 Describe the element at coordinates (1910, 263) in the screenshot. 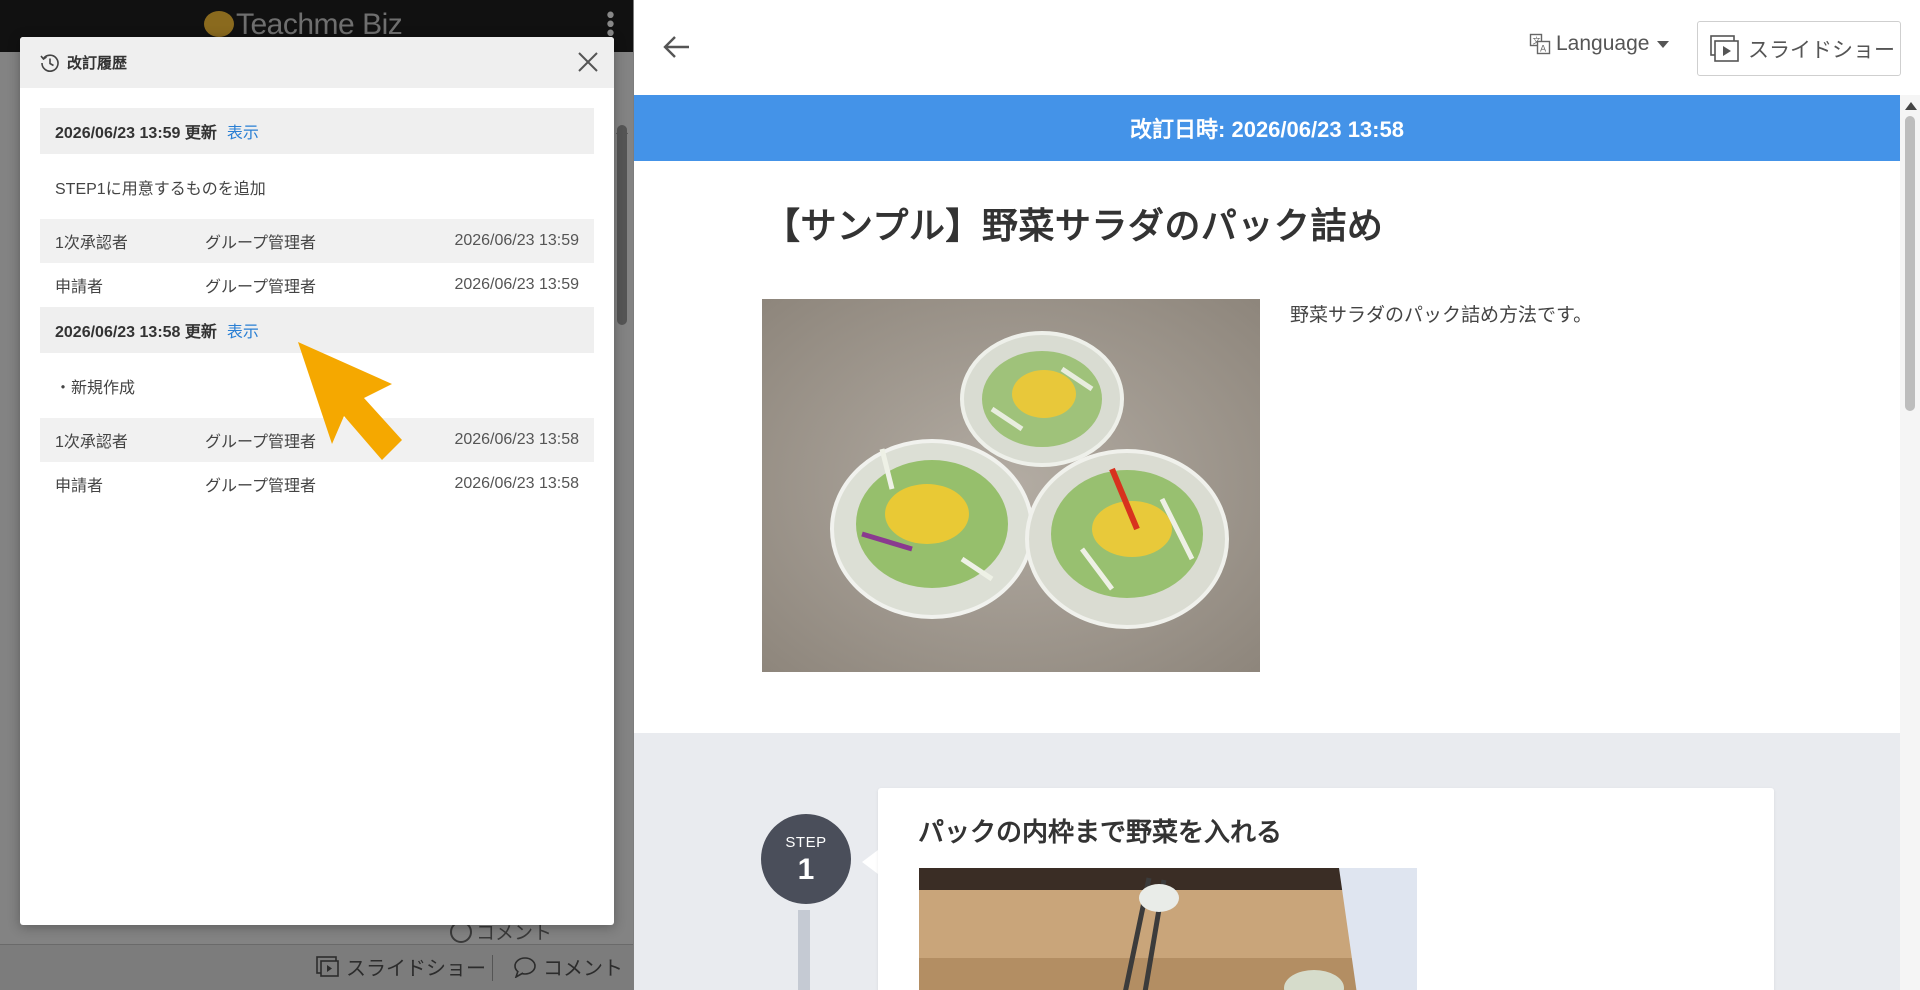

I see `scrollbar-thumb` at that location.